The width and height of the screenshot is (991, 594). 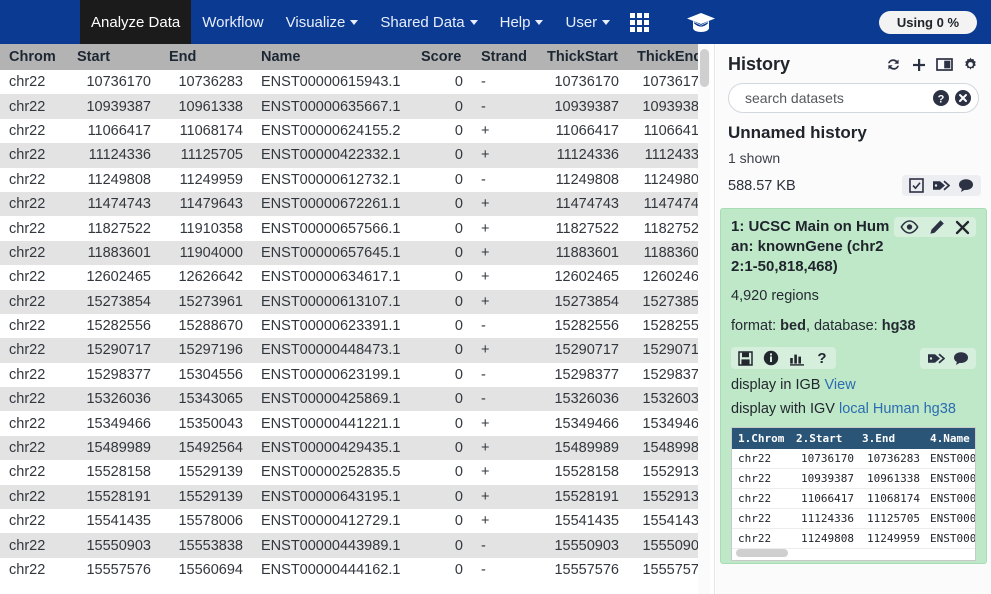 I want to click on cell-end: 12626642, so click(x=206, y=277).